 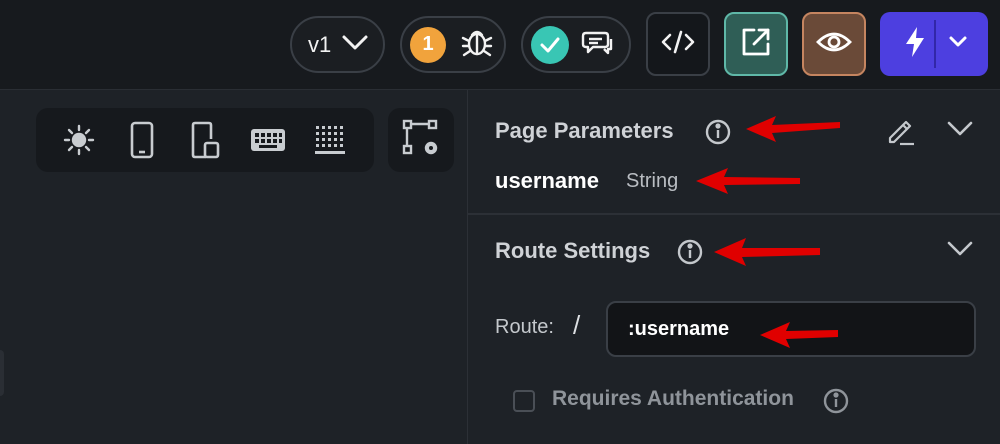 What do you see at coordinates (584, 130) in the screenshot?
I see `page-parameters-title: Page Parameters` at bounding box center [584, 130].